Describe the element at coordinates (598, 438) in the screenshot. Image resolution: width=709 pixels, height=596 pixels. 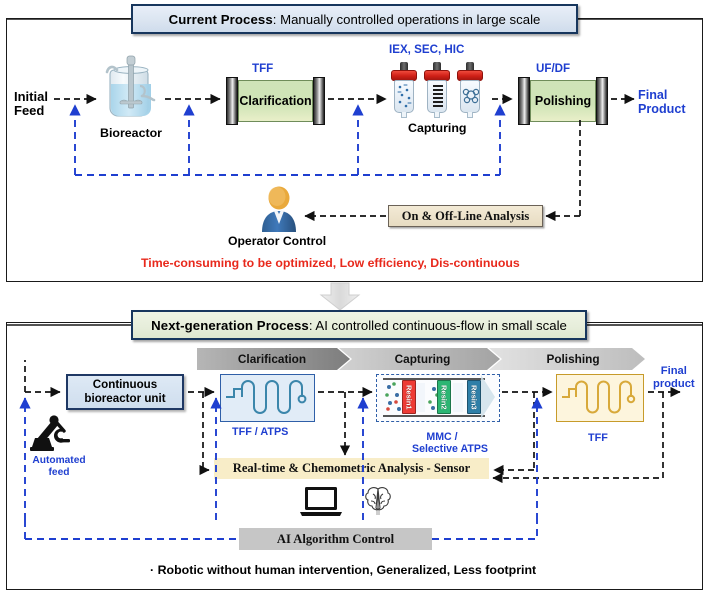
I see `tff-polishing-tag: TFF` at that location.